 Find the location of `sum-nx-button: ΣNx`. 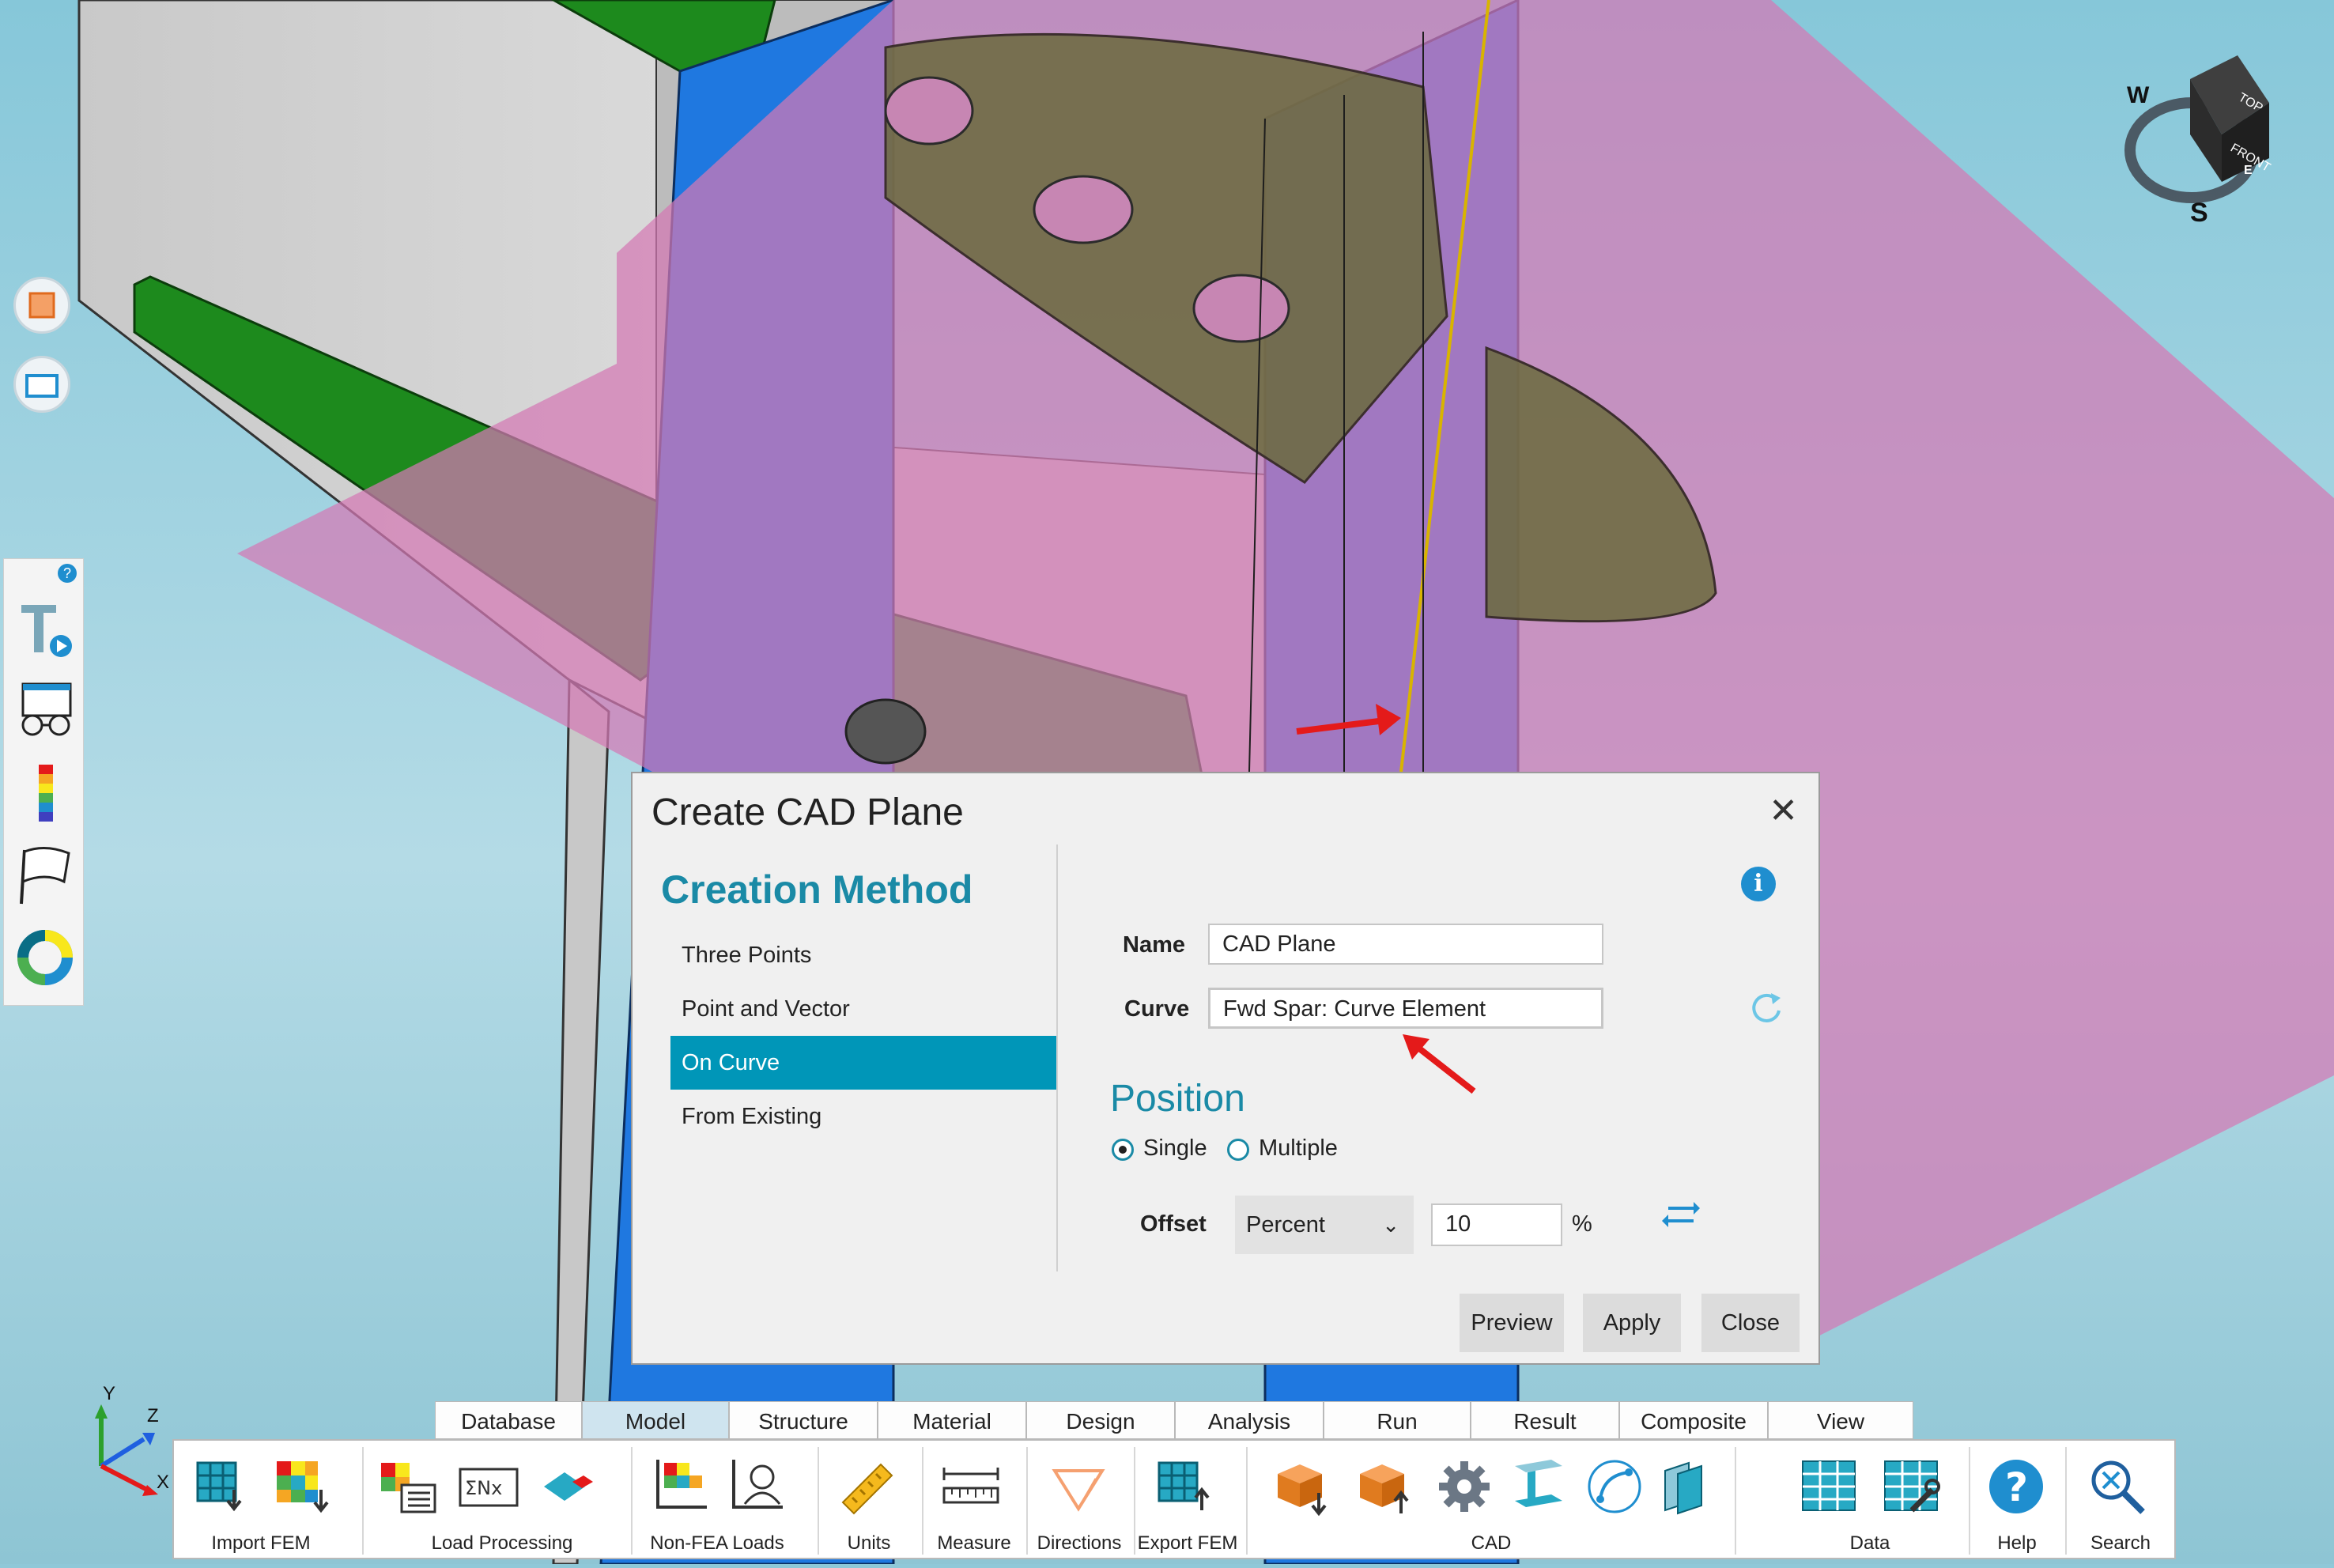

sum-nx-button: ΣNx is located at coordinates (489, 1486).